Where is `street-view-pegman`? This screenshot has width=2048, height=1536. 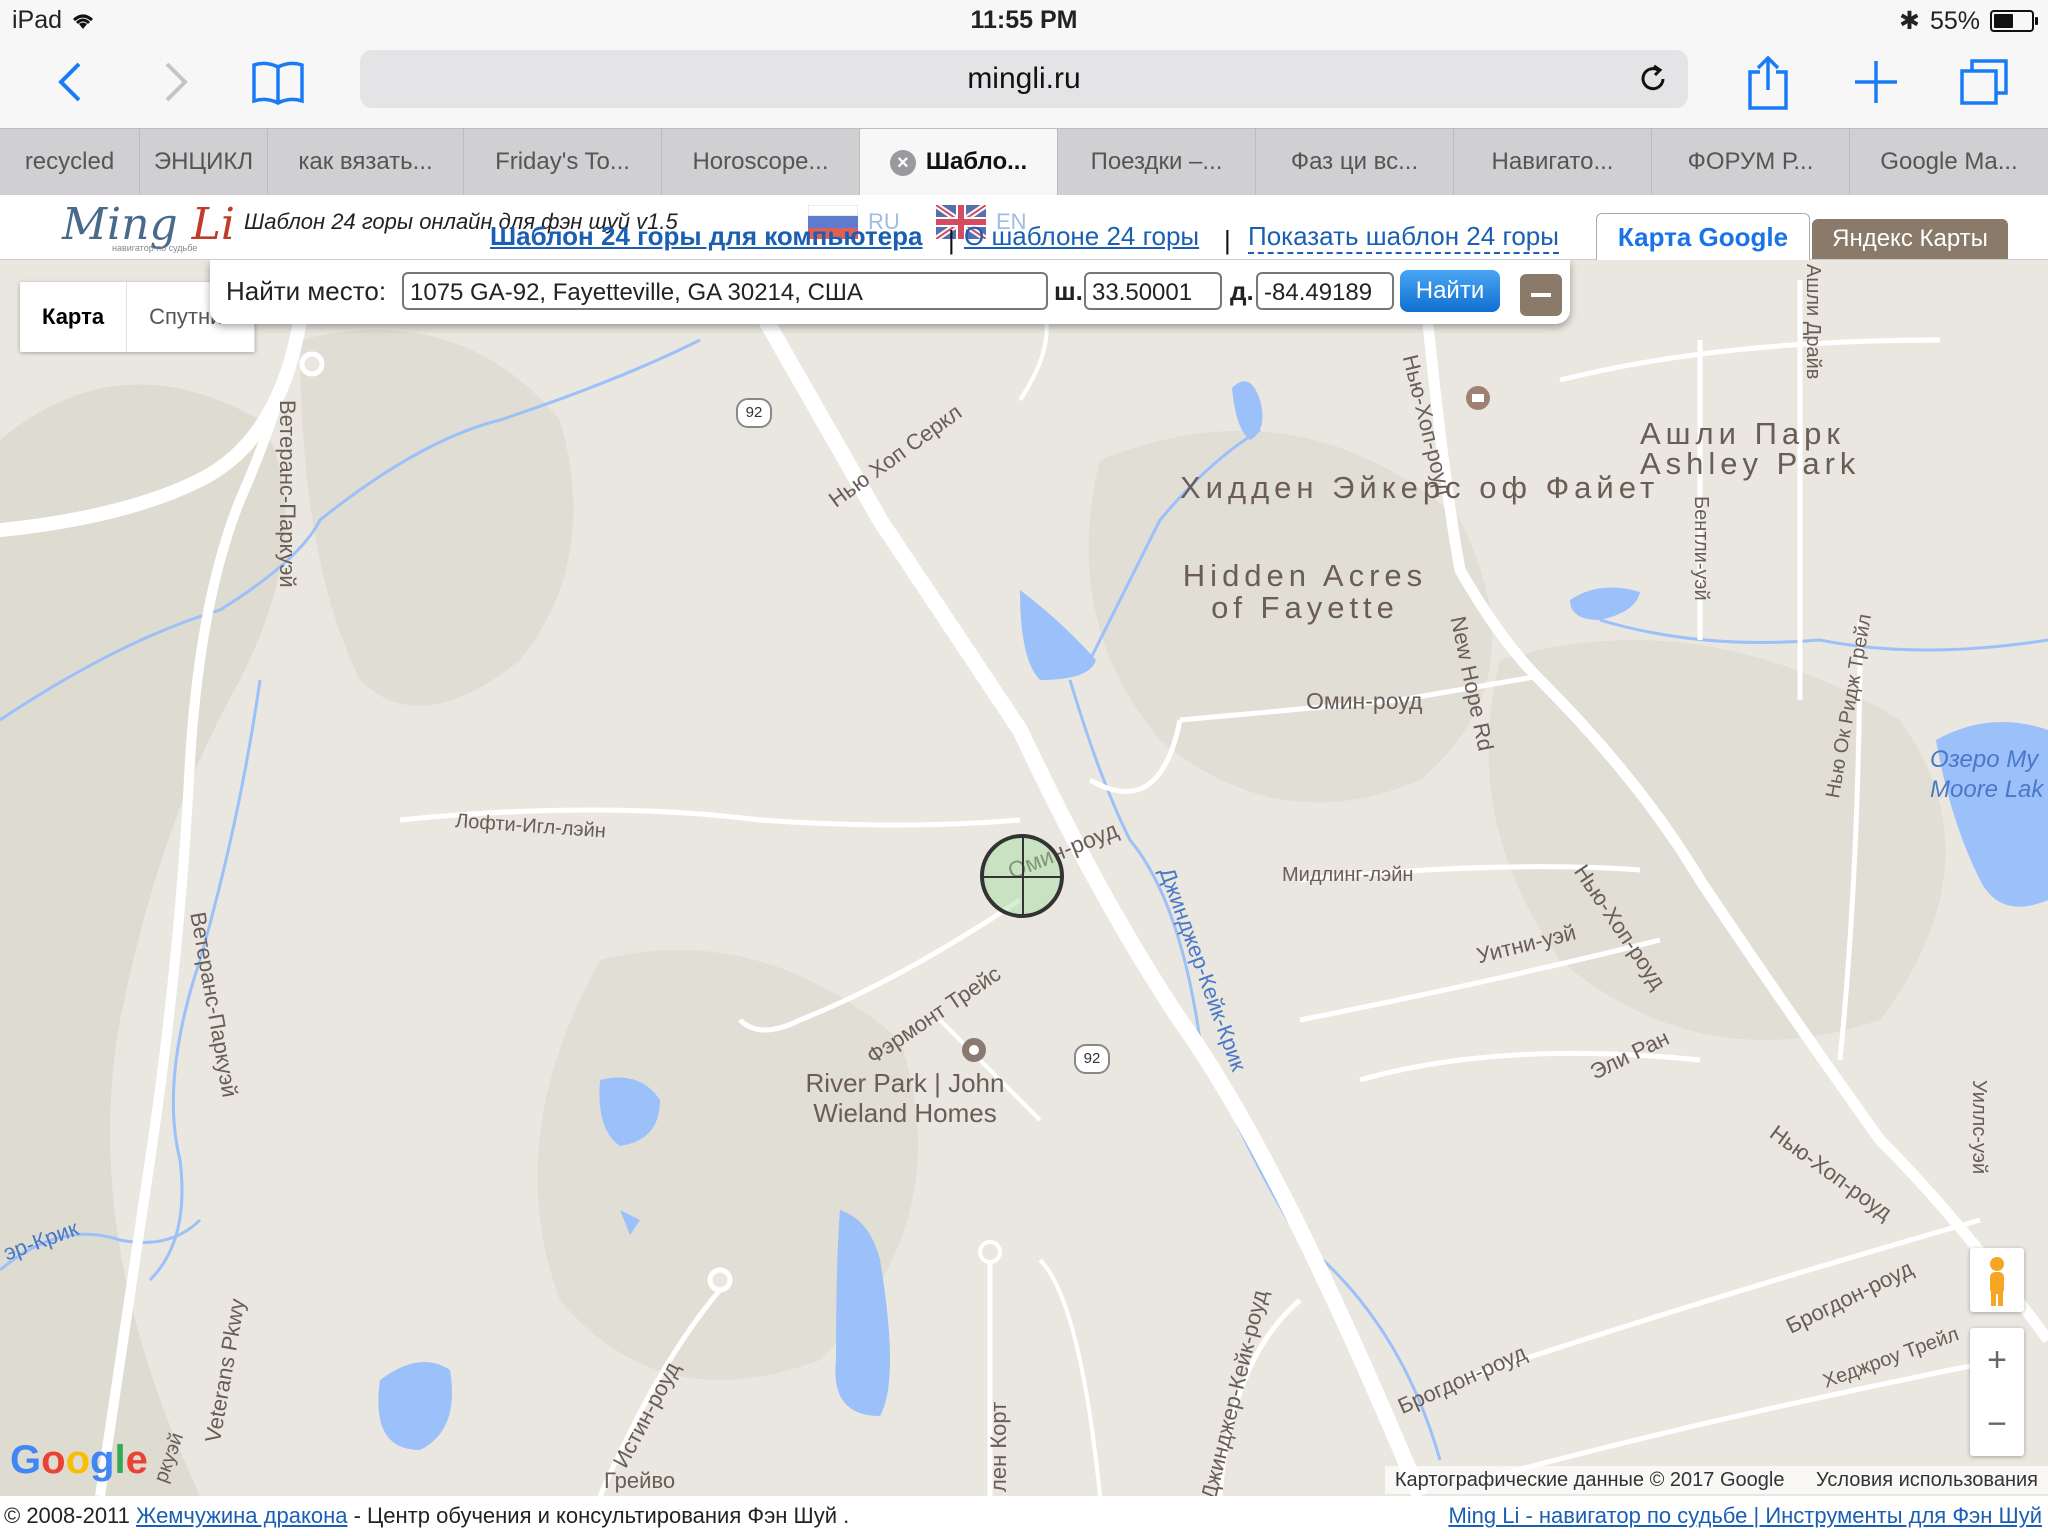 street-view-pegman is located at coordinates (1997, 1280).